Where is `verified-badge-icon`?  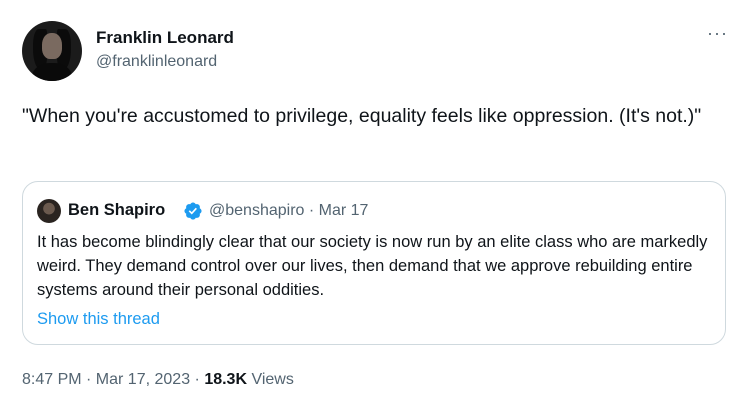
verified-badge-icon is located at coordinates (193, 211).